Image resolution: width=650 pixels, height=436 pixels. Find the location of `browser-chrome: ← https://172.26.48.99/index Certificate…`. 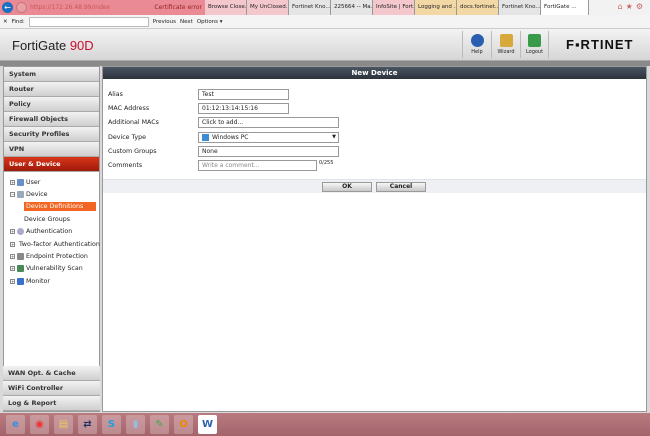

browser-chrome: ← https://172.26.48.99/index Certificate… is located at coordinates (325, 7).